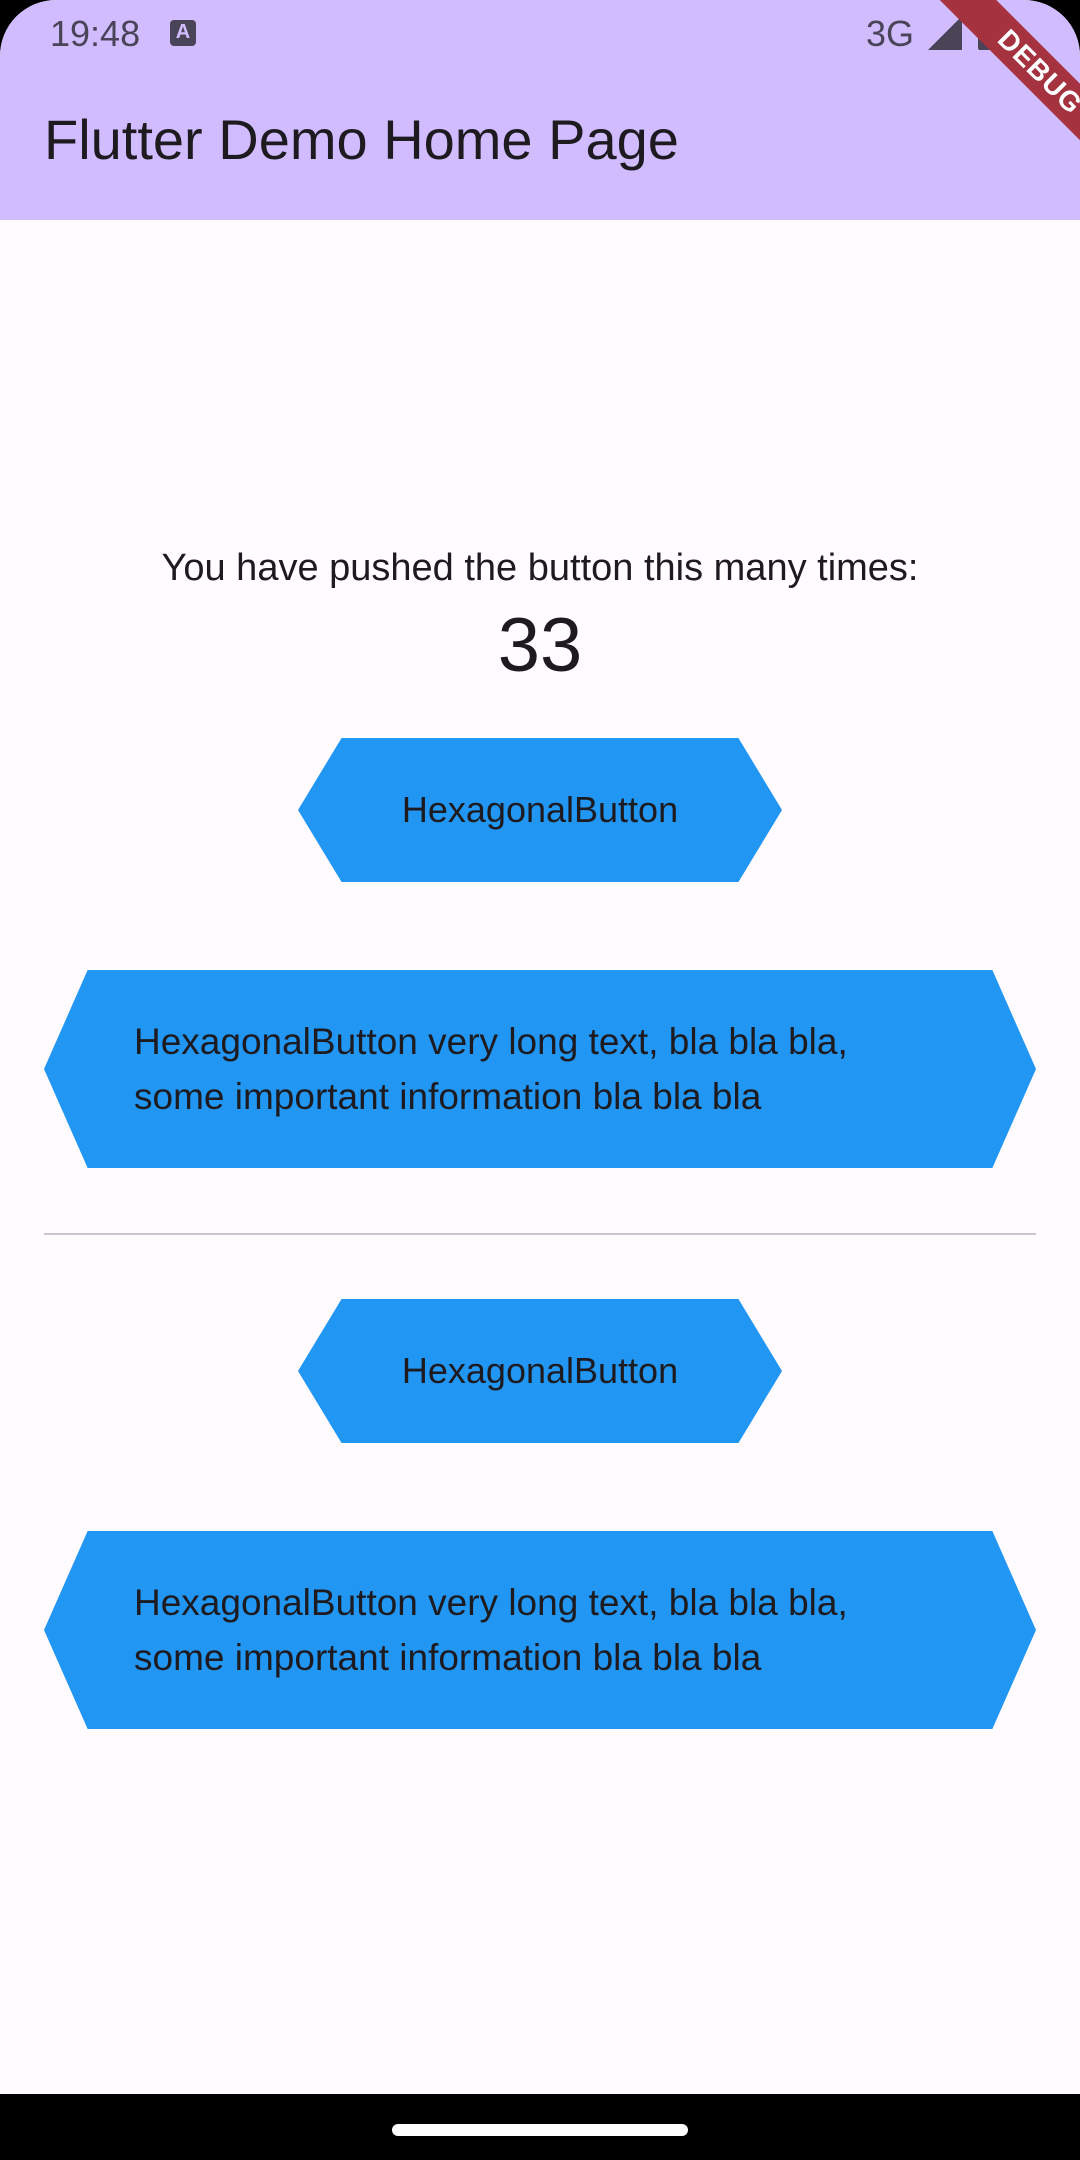  I want to click on battery-icon, so click(988, 32).